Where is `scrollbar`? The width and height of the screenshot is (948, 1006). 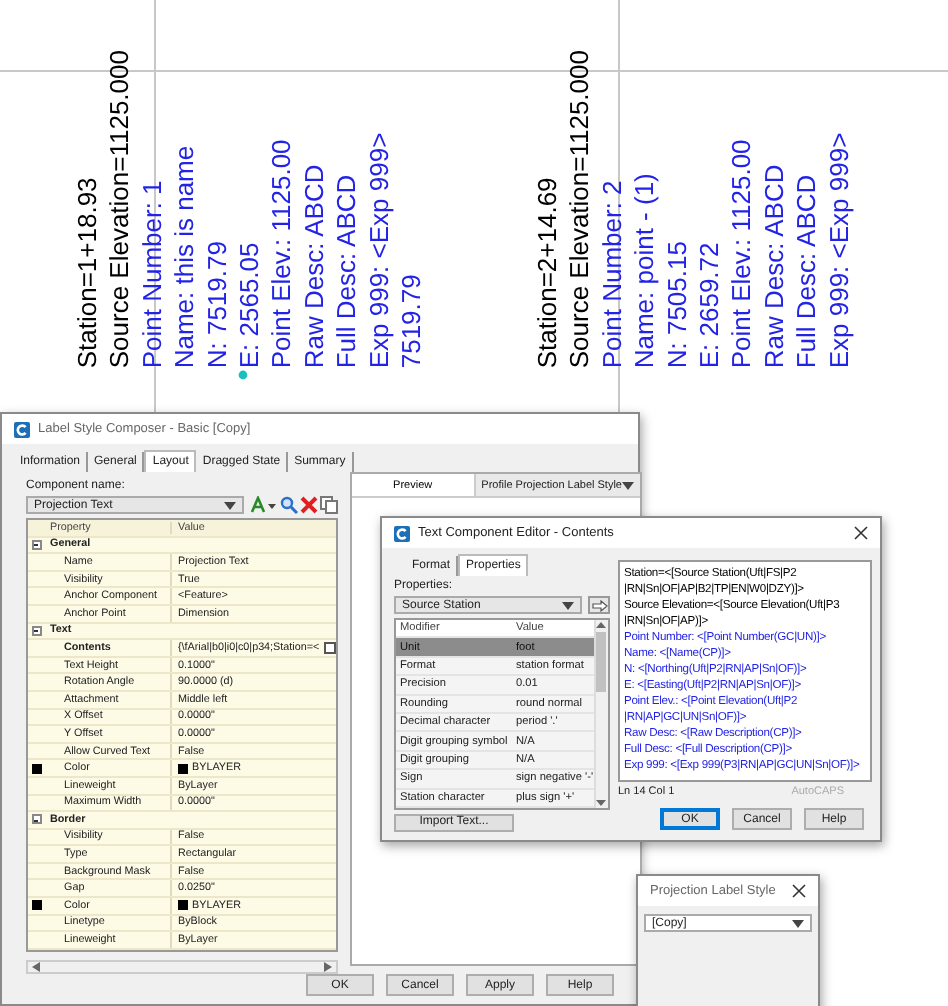
scrollbar is located at coordinates (182, 966).